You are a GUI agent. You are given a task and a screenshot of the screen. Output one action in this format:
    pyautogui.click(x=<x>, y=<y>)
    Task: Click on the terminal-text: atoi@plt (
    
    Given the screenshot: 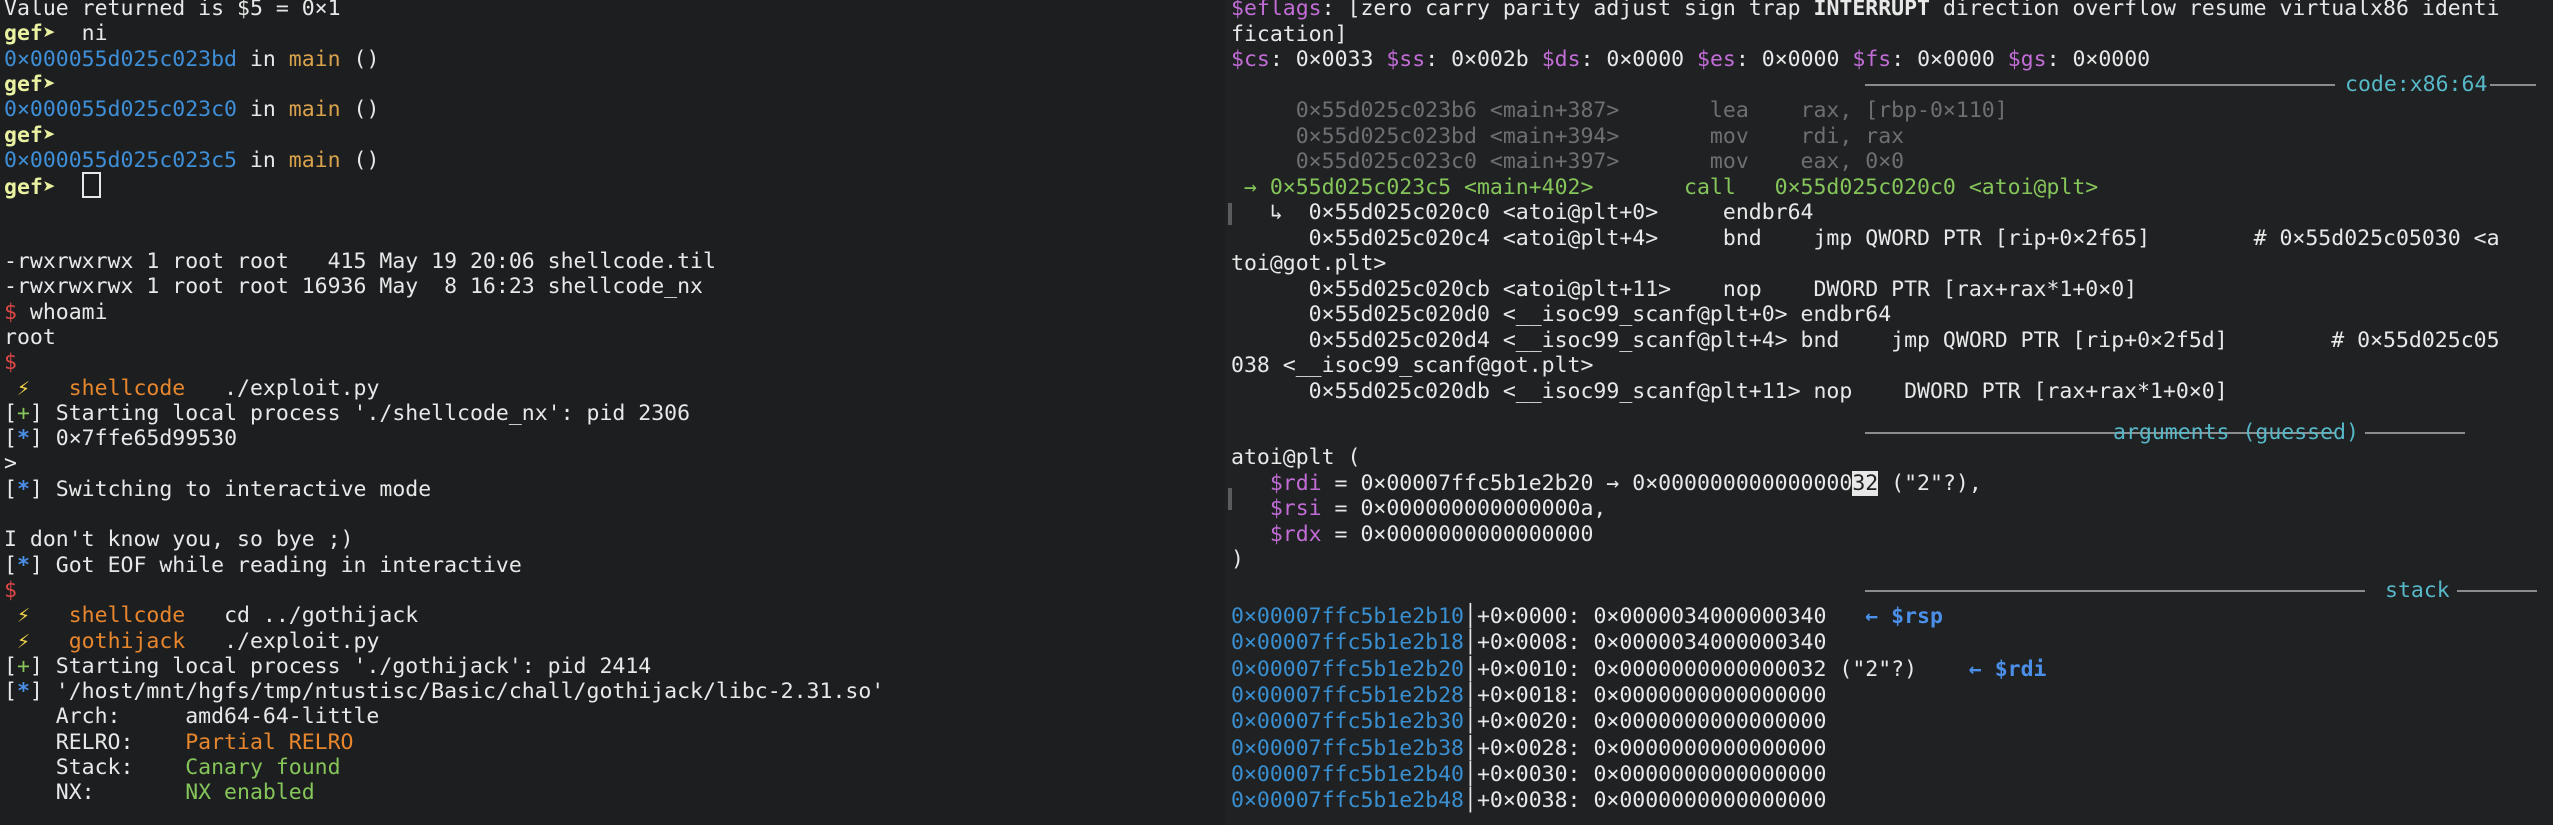 What is the action you would take?
    pyautogui.click(x=1296, y=457)
    